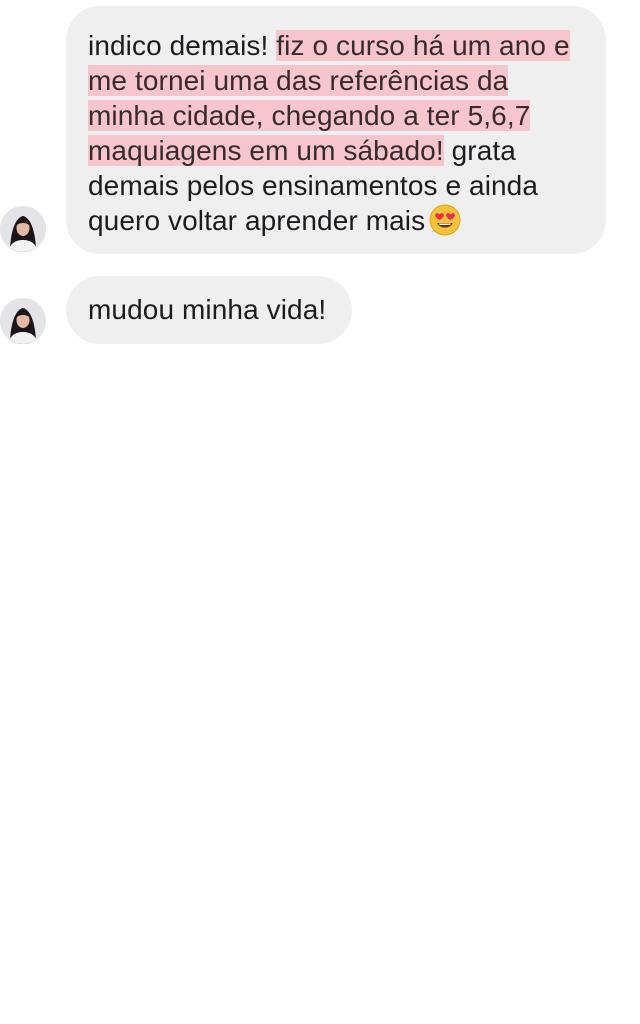  I want to click on message-bubble: mudou minha vida!, so click(209, 310).